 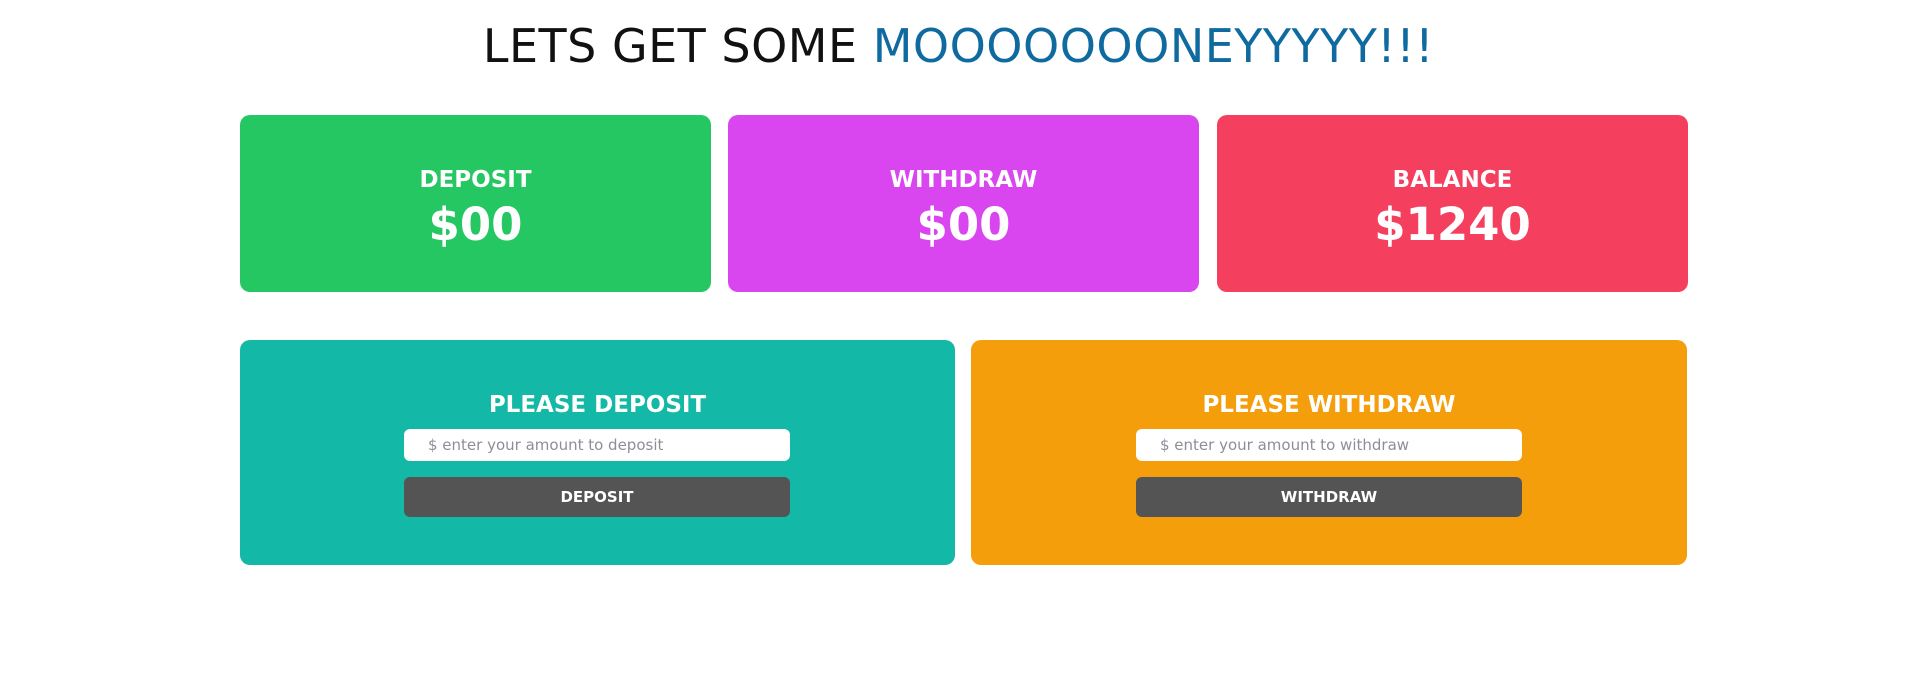 What do you see at coordinates (1153, 46) in the screenshot?
I see `title-accent: MOOOOOOONEYYYYY!!!` at bounding box center [1153, 46].